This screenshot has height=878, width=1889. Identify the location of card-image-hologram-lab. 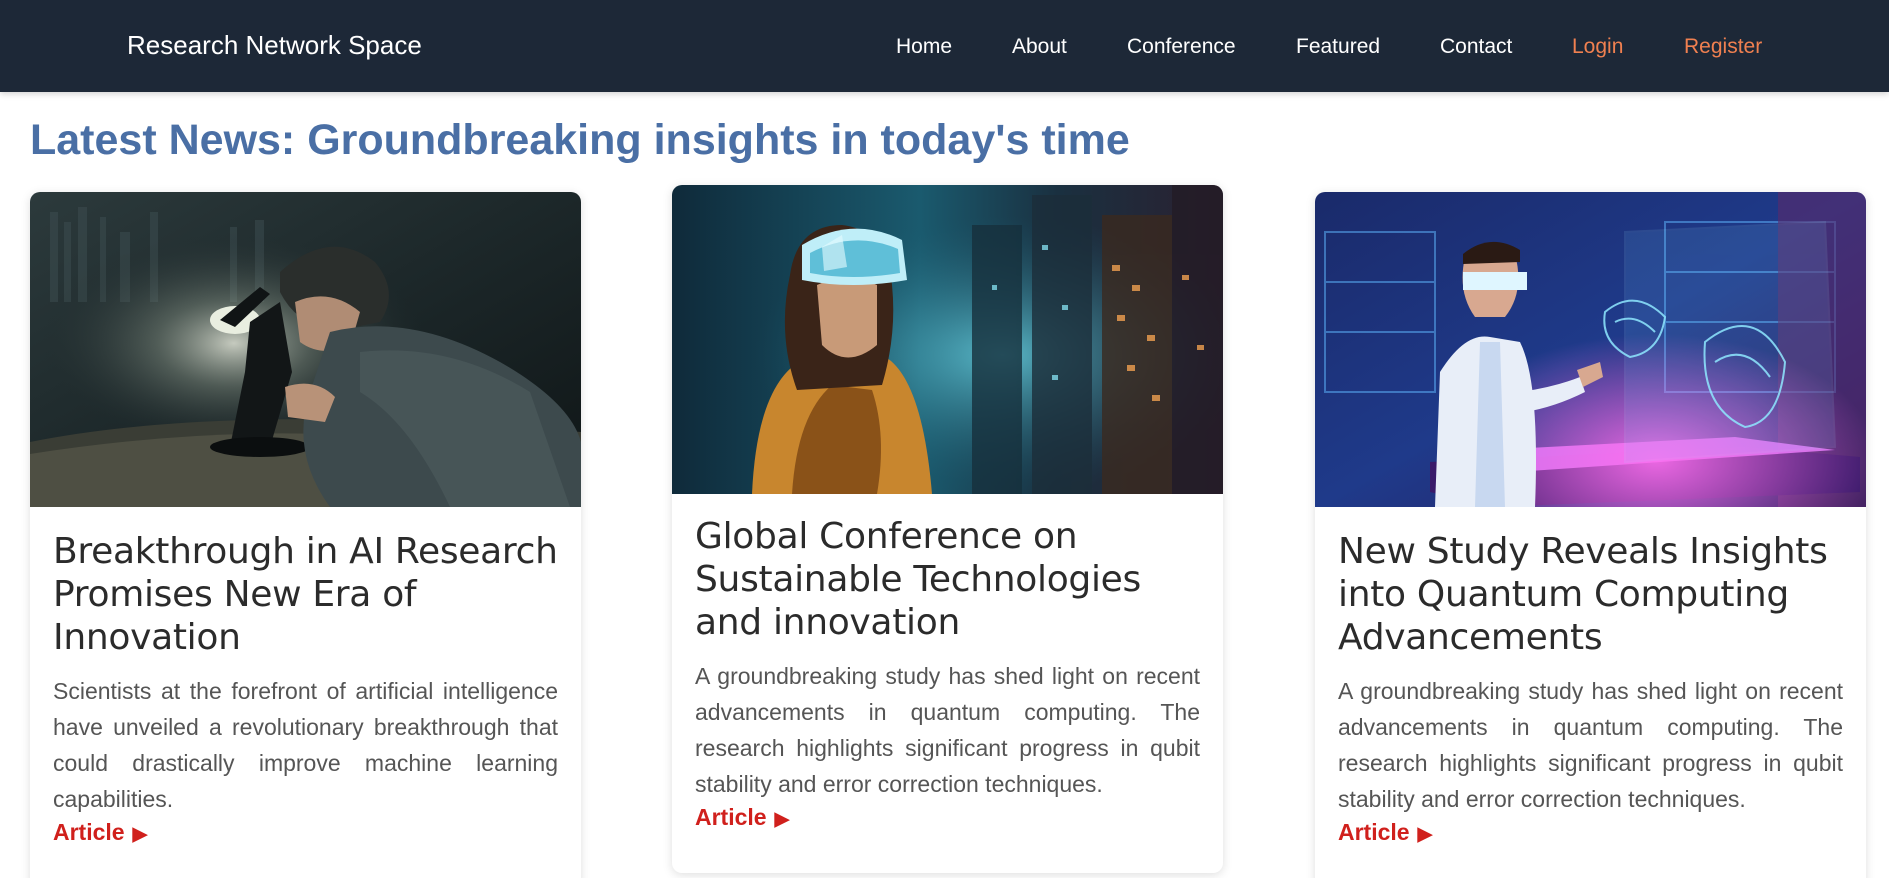
(1590, 349).